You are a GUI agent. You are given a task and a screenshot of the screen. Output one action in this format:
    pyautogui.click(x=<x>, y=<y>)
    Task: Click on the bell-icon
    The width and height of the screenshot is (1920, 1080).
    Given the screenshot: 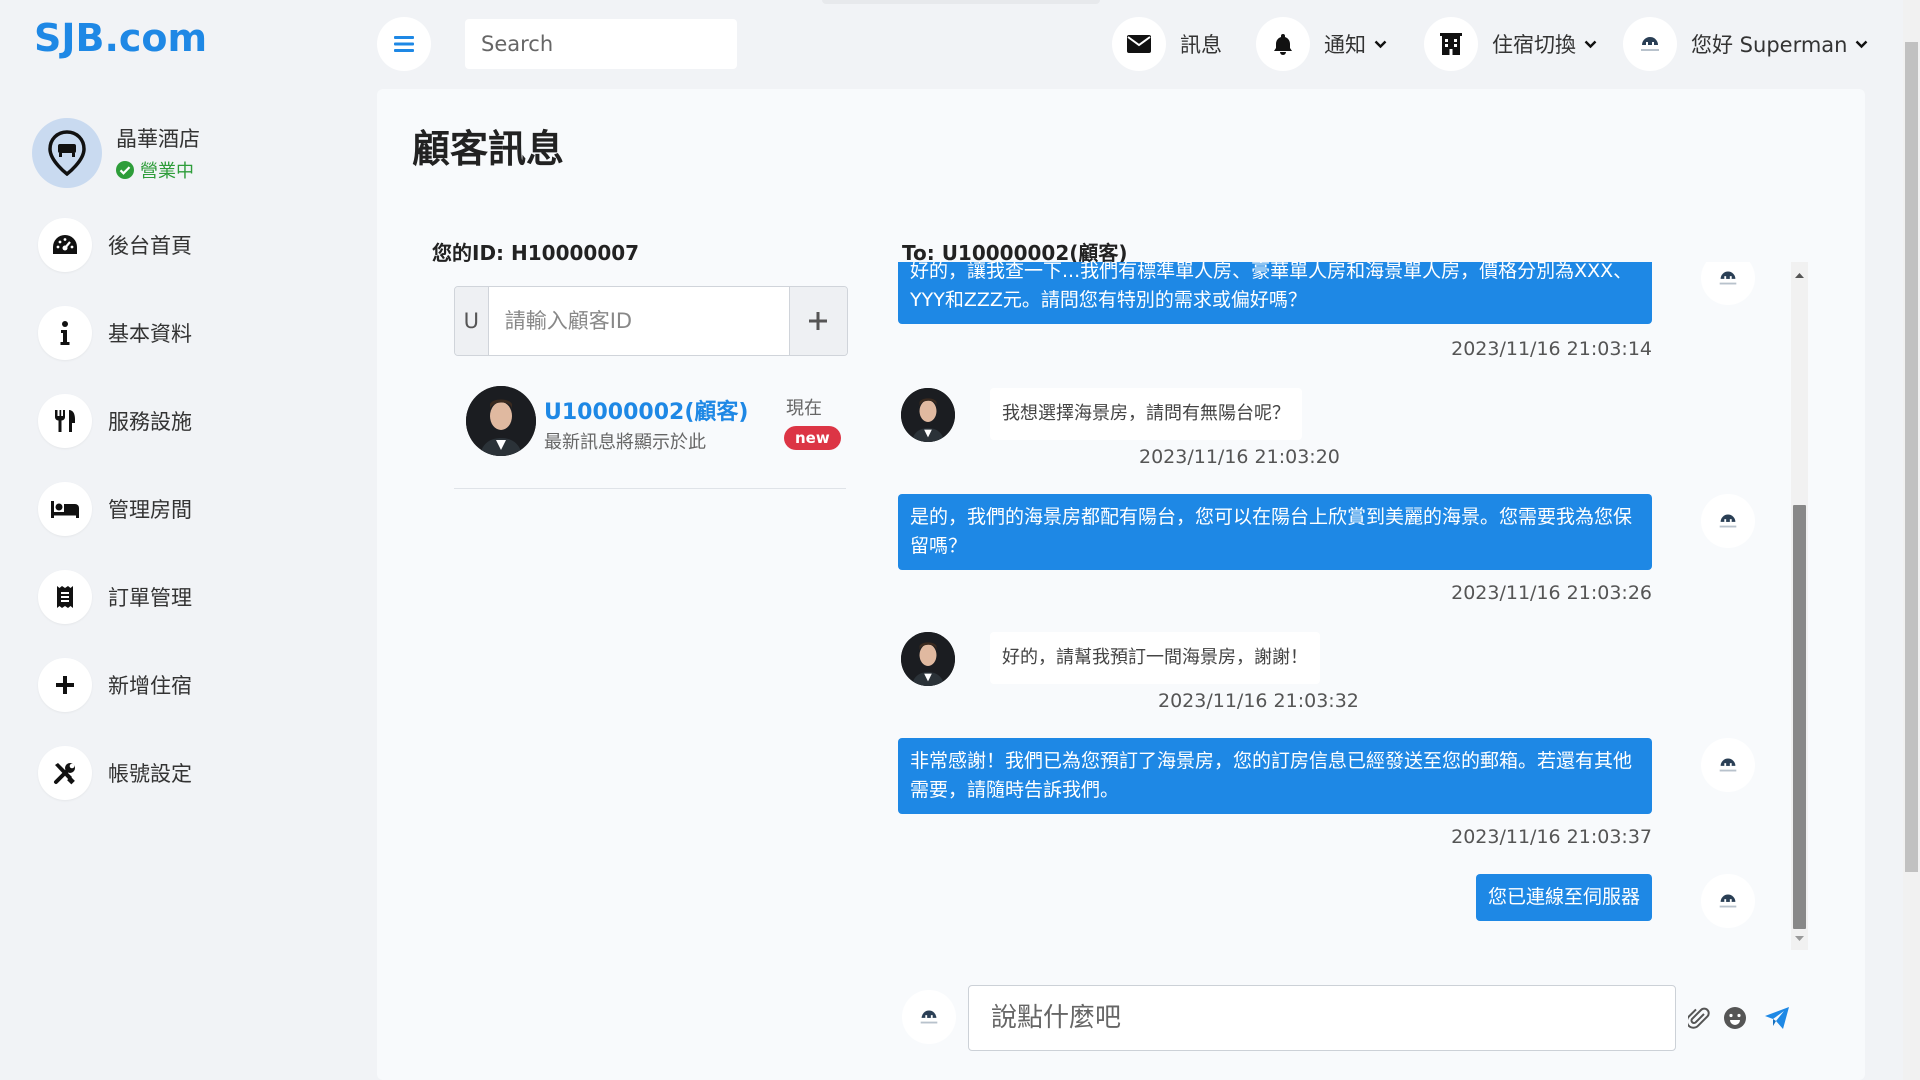 What is the action you would take?
    pyautogui.click(x=1283, y=44)
    